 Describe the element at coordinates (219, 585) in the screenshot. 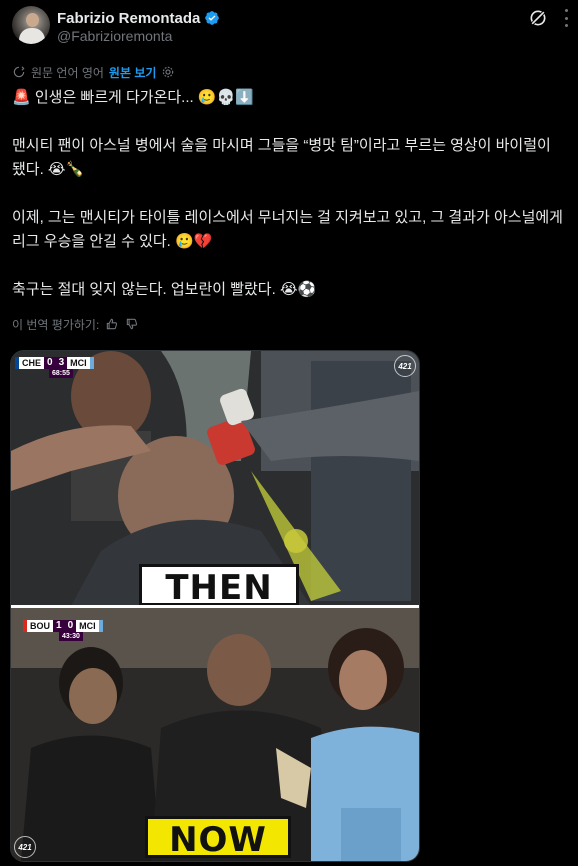

I see `then-caption: THEN` at that location.